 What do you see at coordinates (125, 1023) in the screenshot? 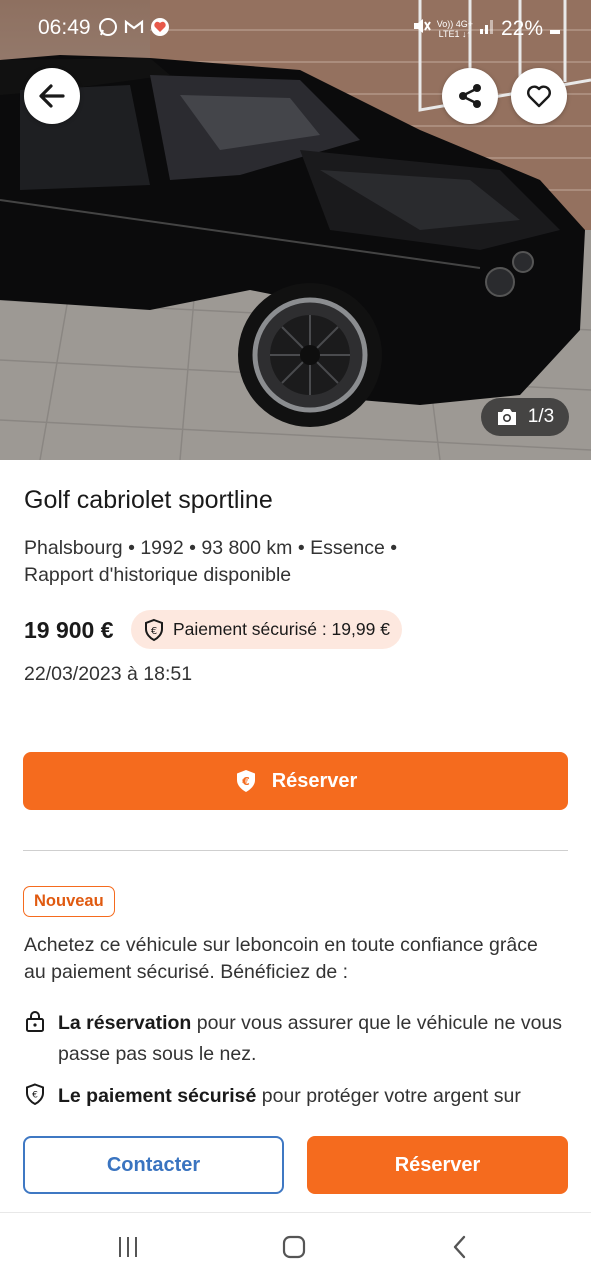
I see `benefit-title: La réservation` at bounding box center [125, 1023].